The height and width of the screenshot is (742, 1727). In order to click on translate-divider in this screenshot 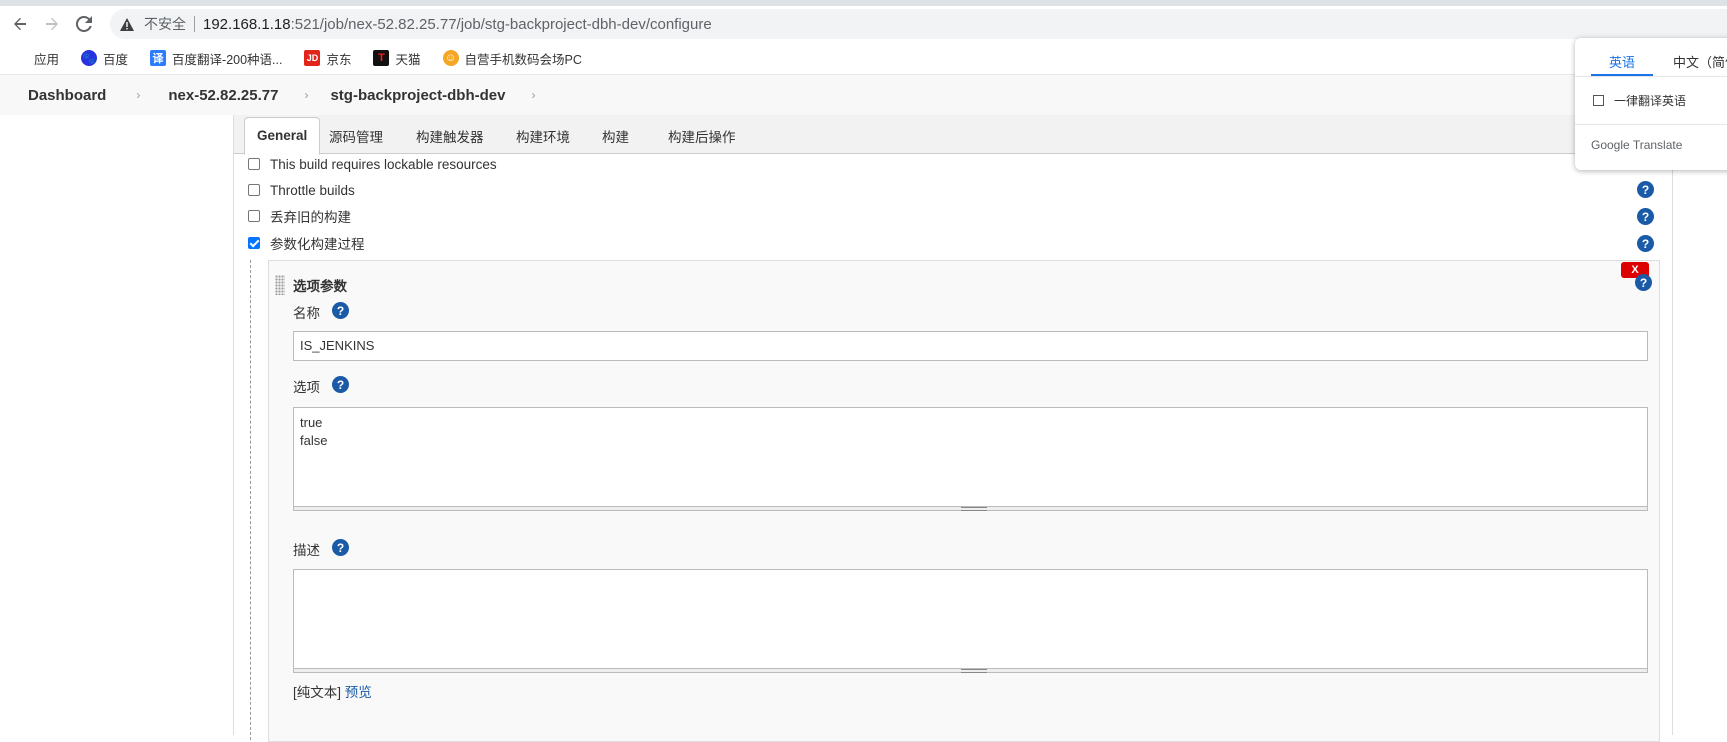, I will do `click(1651, 124)`.